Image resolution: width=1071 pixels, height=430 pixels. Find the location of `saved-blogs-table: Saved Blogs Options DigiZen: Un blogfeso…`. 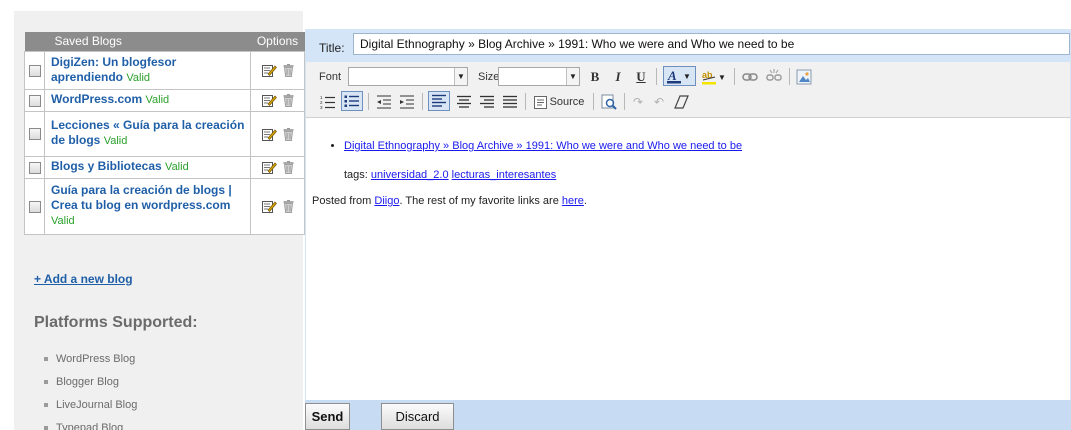

saved-blogs-table: Saved Blogs Options DigiZen: Un blogfeso… is located at coordinates (164, 133).